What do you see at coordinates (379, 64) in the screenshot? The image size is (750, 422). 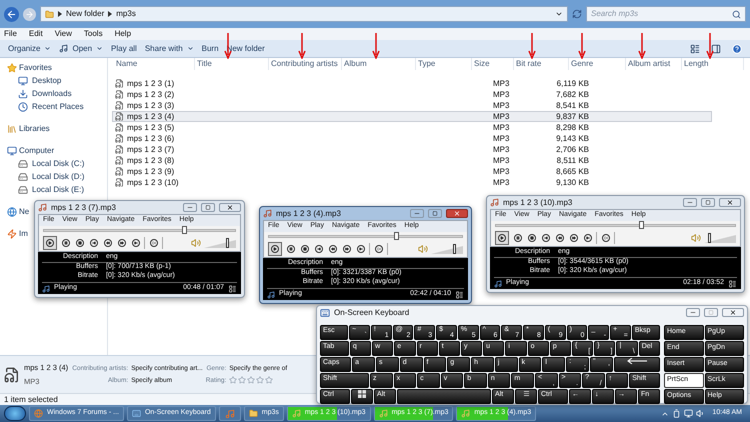 I see `column-header: Album` at bounding box center [379, 64].